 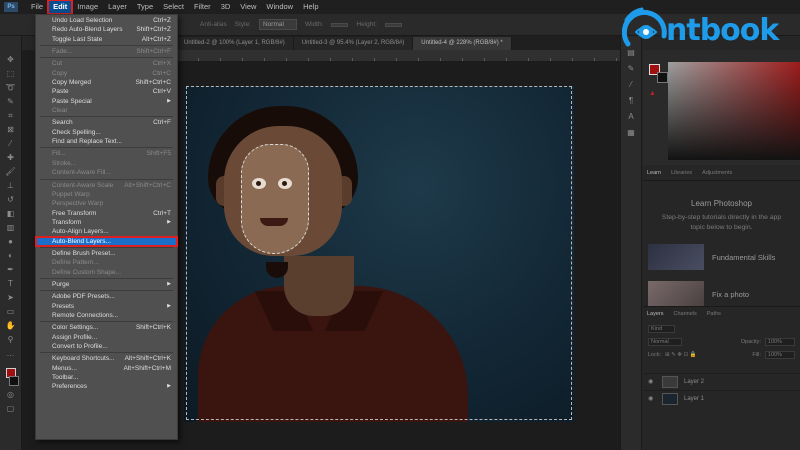 What do you see at coordinates (721, 381) in the screenshot?
I see `layer-row: ◉ Layer 2` at bounding box center [721, 381].